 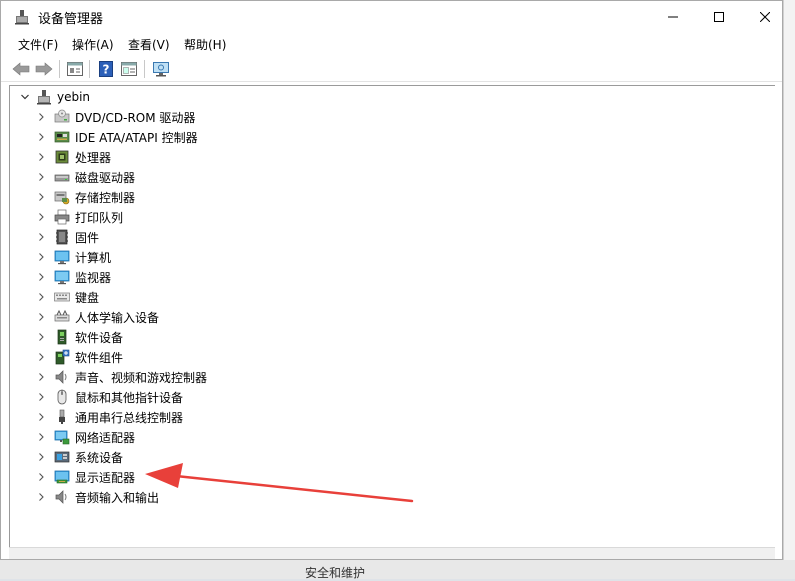 I want to click on tree-item-printer: 打印队列, so click(x=78, y=217).